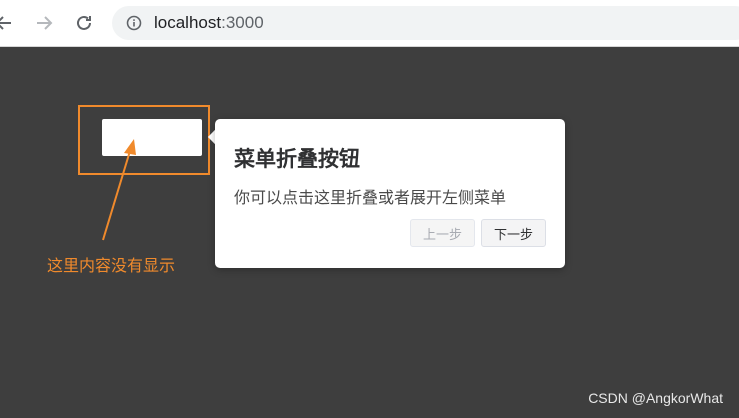 Image resolution: width=739 pixels, height=418 pixels. Describe the element at coordinates (8, 23) in the screenshot. I see `back-arrow-icon` at that location.